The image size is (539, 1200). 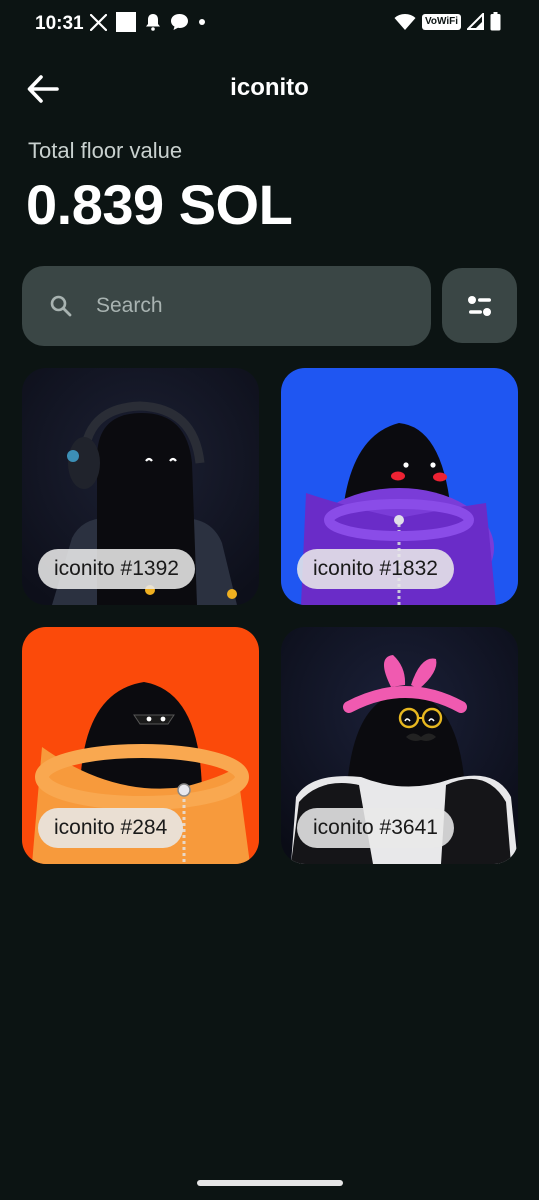 I want to click on nft-card: iconito #284, so click(x=140, y=745).